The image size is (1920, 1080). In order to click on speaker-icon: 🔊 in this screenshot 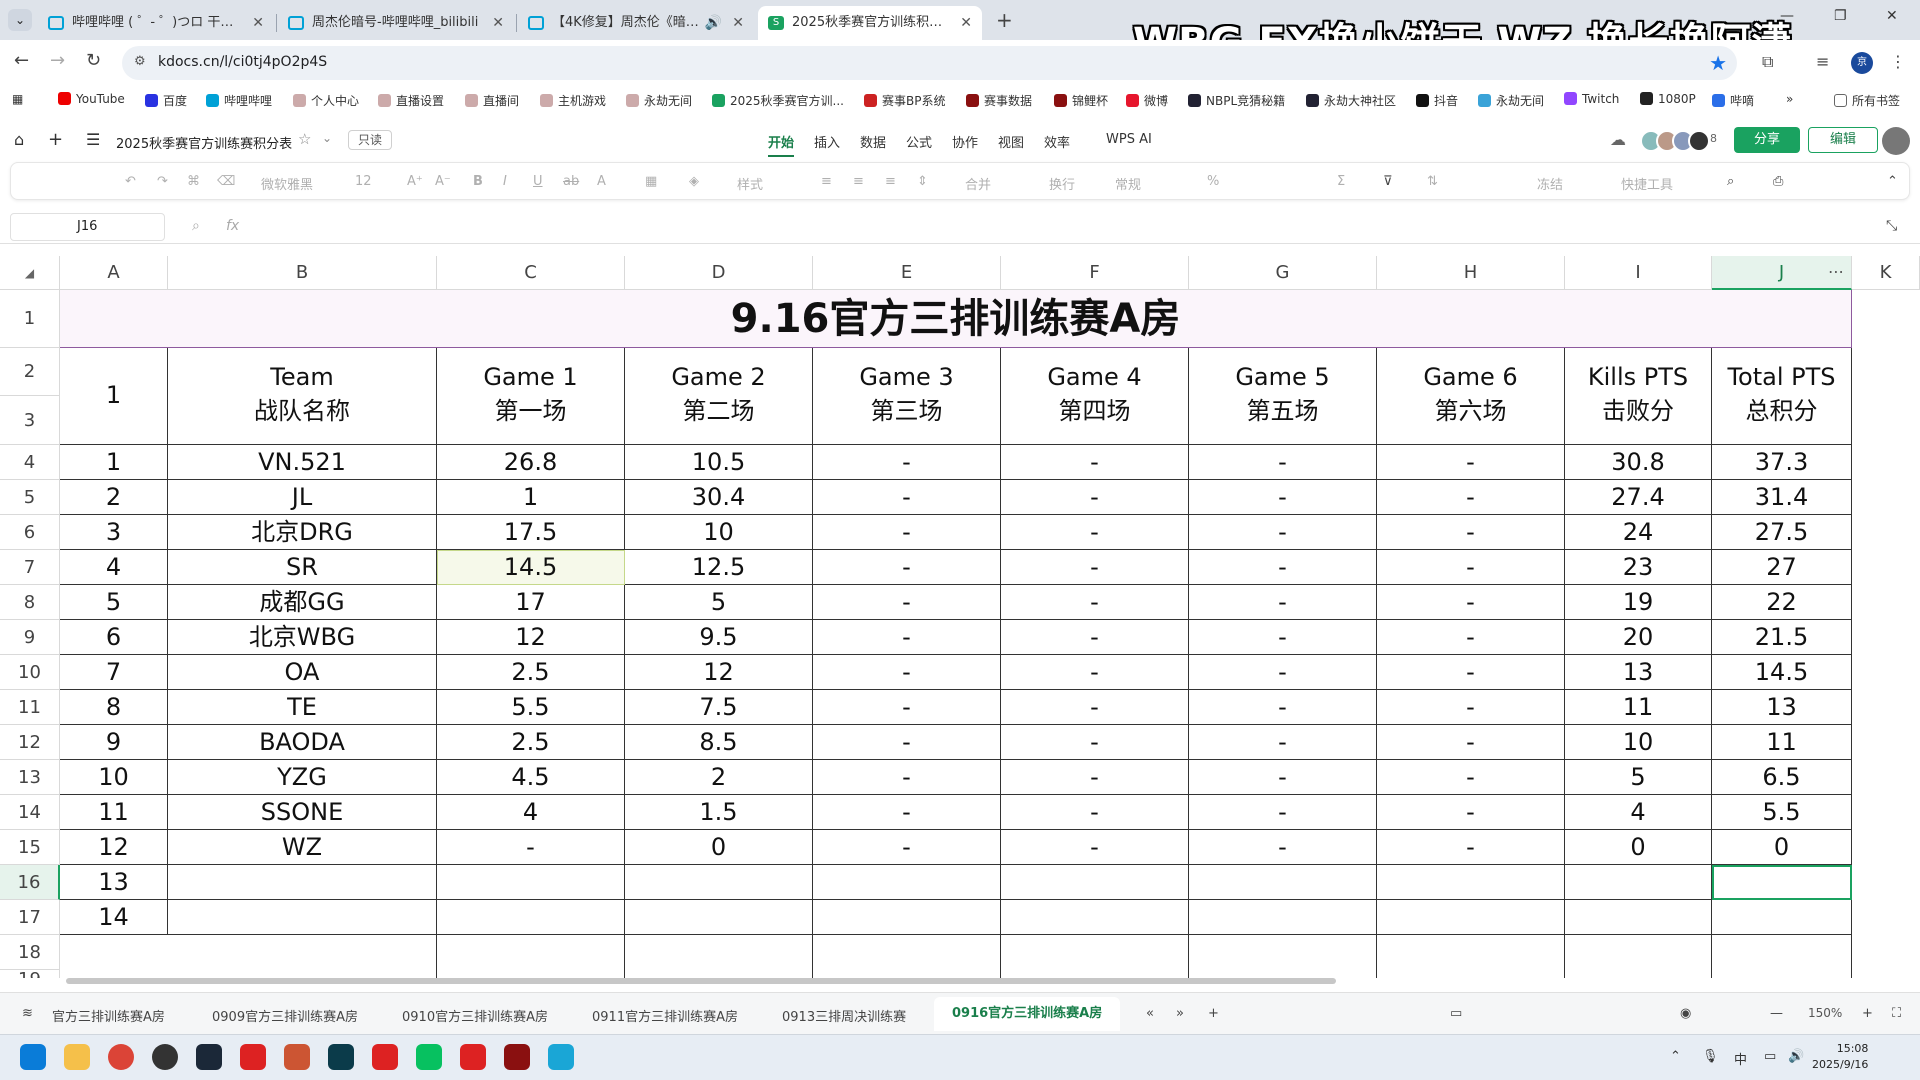, I will do `click(713, 23)`.